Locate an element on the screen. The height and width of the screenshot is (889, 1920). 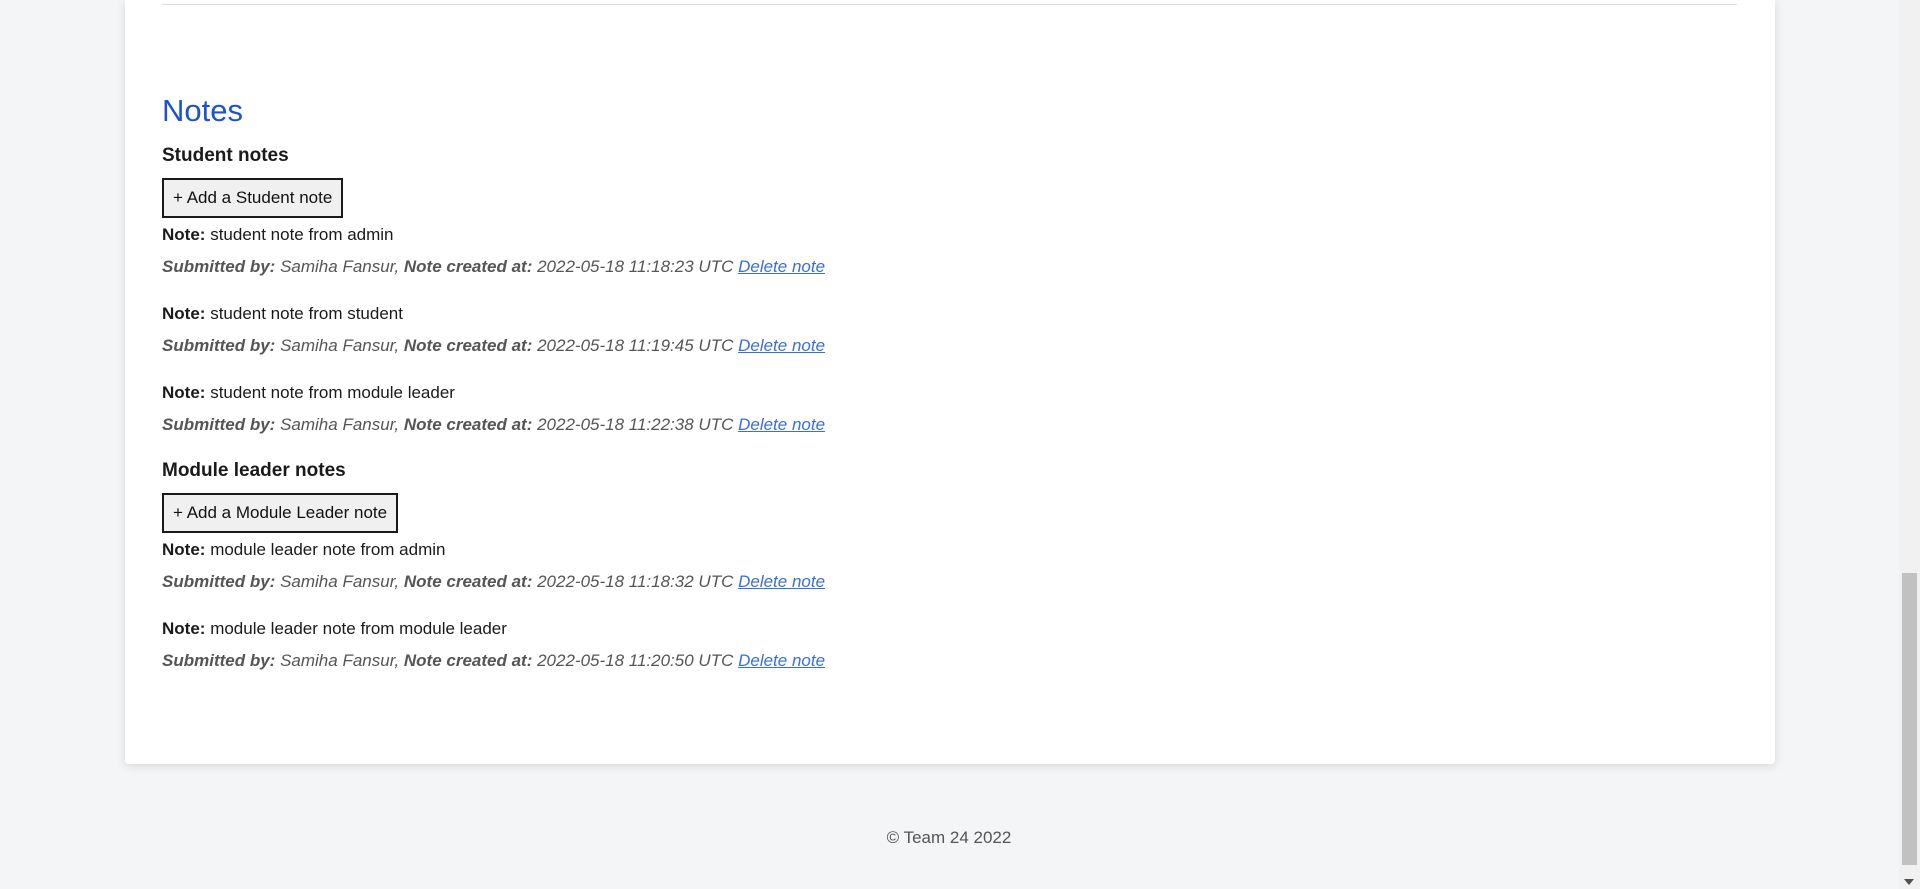
note-timestamp: 2022-05-18 11:18:32 UTC is located at coordinates (635, 581).